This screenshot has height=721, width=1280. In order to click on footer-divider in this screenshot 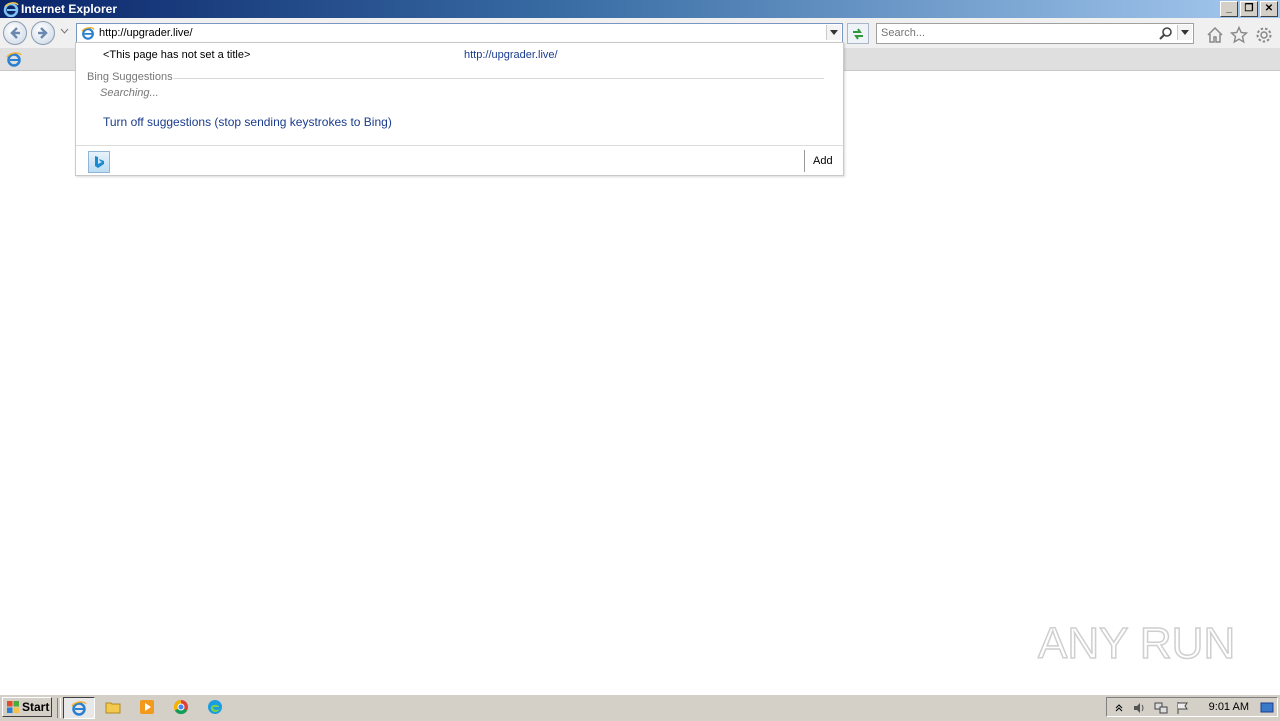, I will do `click(804, 161)`.